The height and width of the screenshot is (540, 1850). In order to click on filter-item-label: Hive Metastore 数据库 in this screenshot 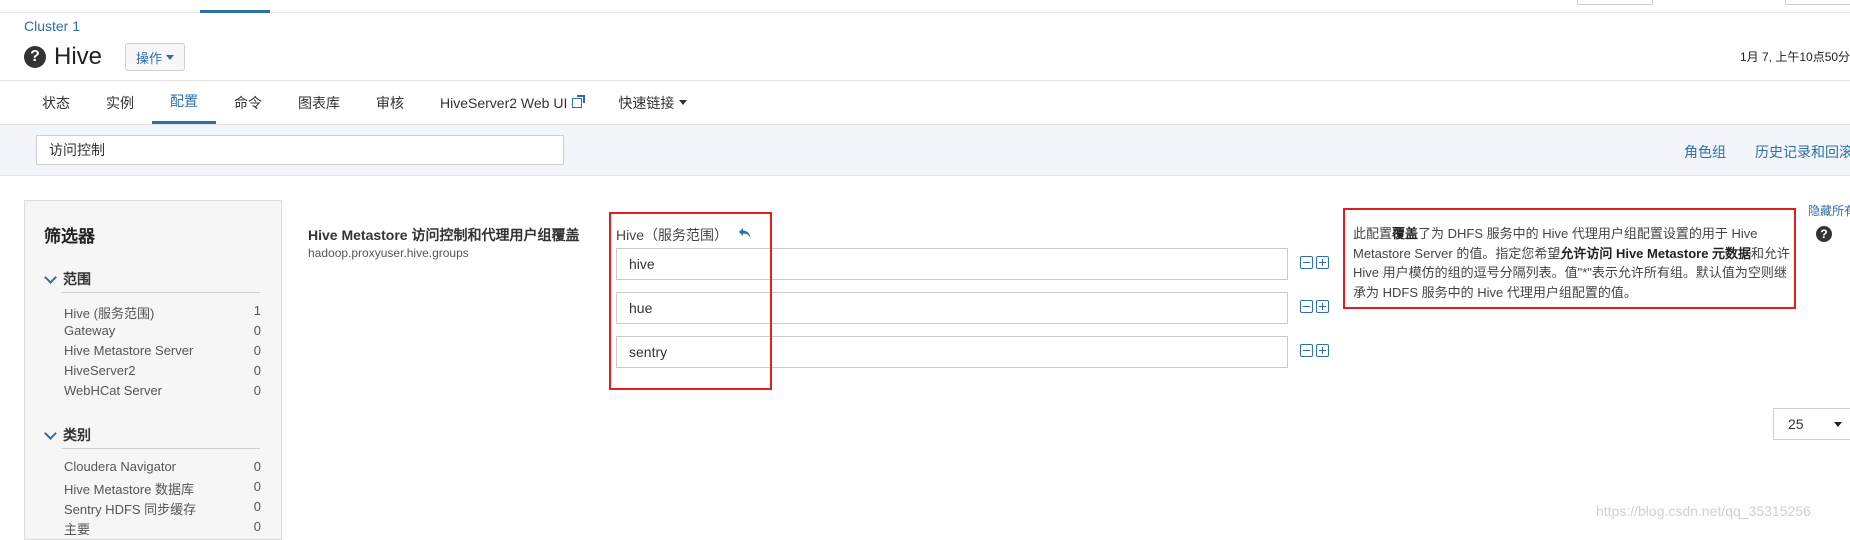, I will do `click(129, 489)`.